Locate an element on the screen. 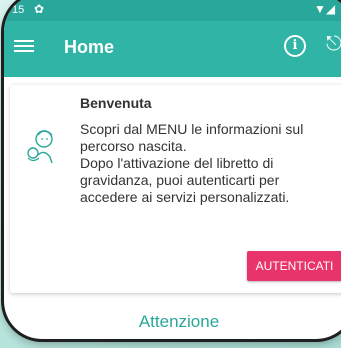 This screenshot has height=348, width=341. welcome-heading: Benvenuta is located at coordinates (116, 103).